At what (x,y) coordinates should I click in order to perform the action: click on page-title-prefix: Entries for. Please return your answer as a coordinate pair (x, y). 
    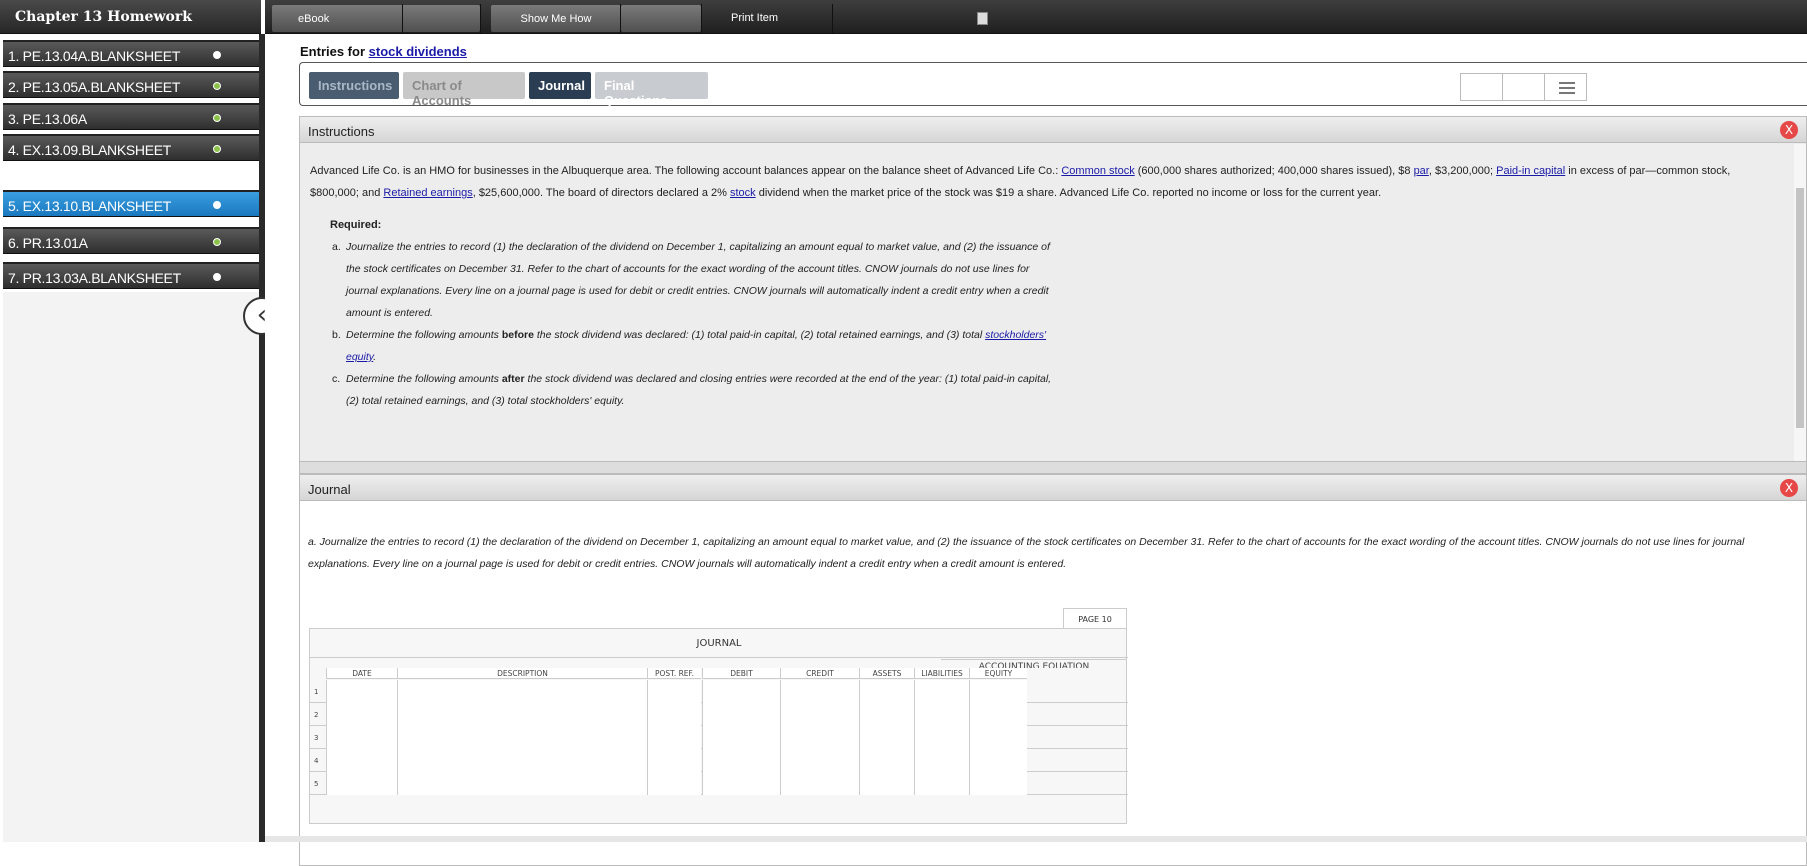
    Looking at the image, I should click on (333, 51).